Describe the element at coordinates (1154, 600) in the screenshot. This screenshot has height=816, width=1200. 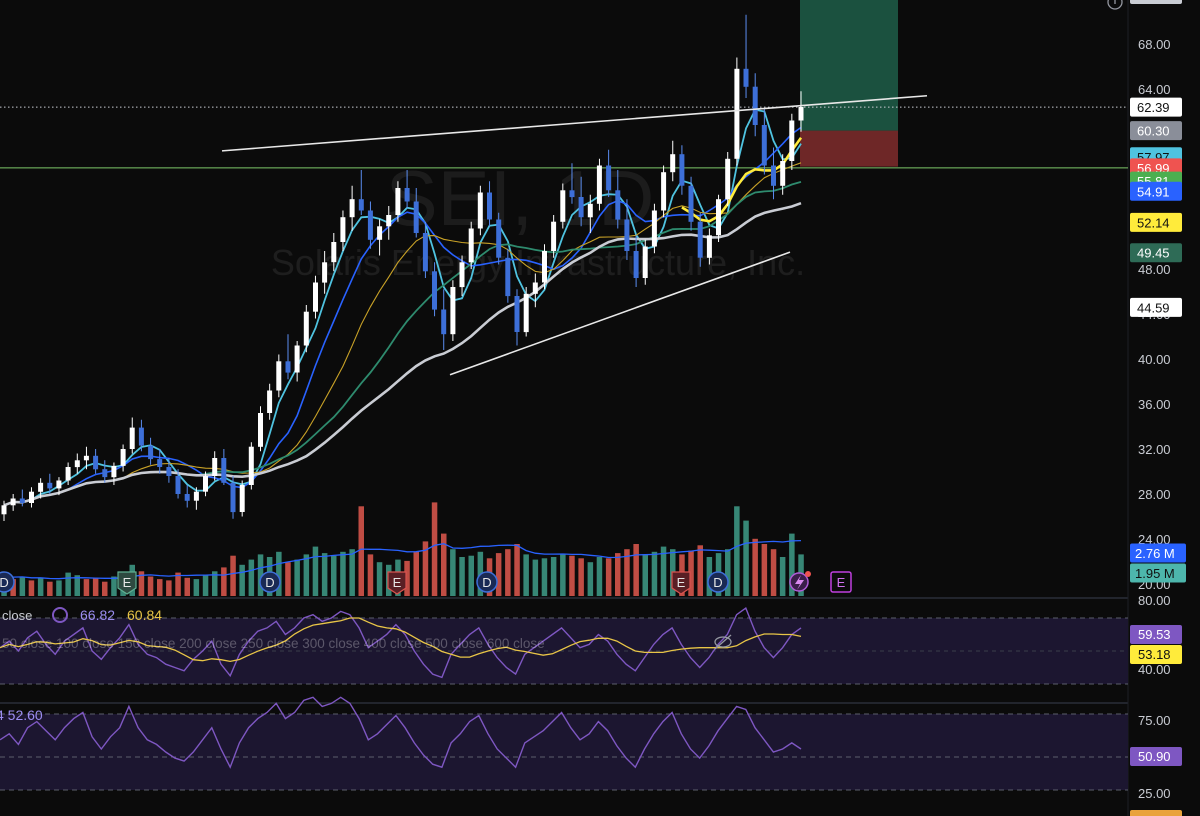
I see `rsi-strip-scale-top: 80.00` at that location.